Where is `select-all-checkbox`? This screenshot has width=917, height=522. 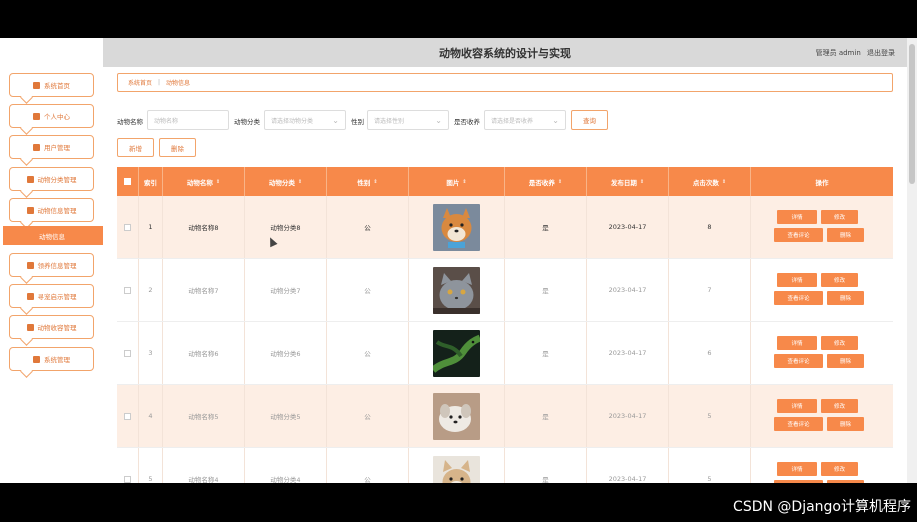 select-all-checkbox is located at coordinates (127, 181).